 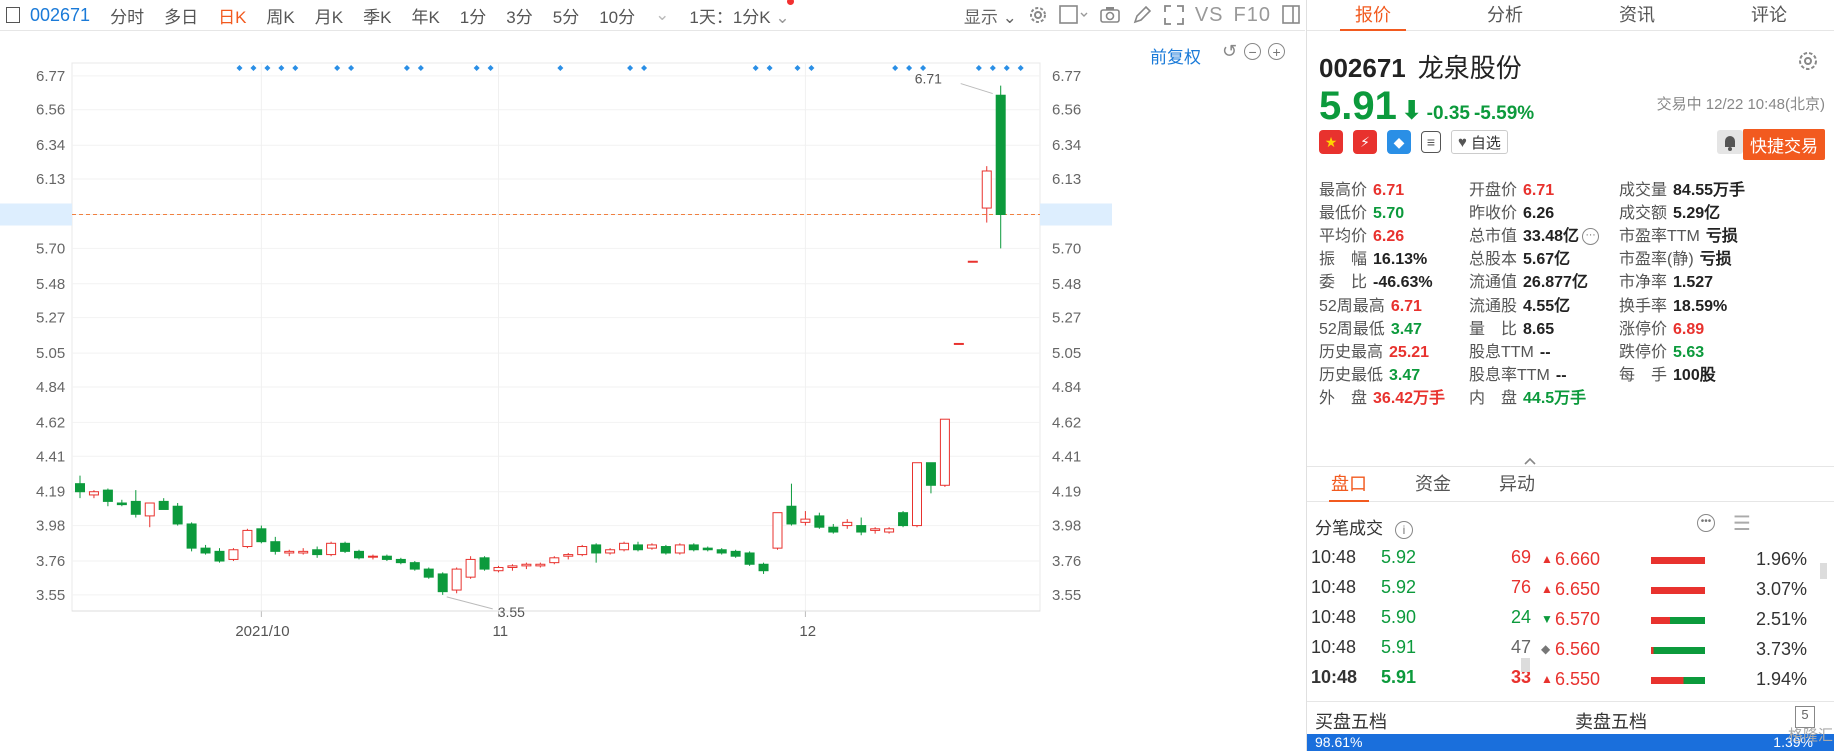 What do you see at coordinates (377, 15) in the screenshot?
I see `period-tab-quarterly: 季K` at bounding box center [377, 15].